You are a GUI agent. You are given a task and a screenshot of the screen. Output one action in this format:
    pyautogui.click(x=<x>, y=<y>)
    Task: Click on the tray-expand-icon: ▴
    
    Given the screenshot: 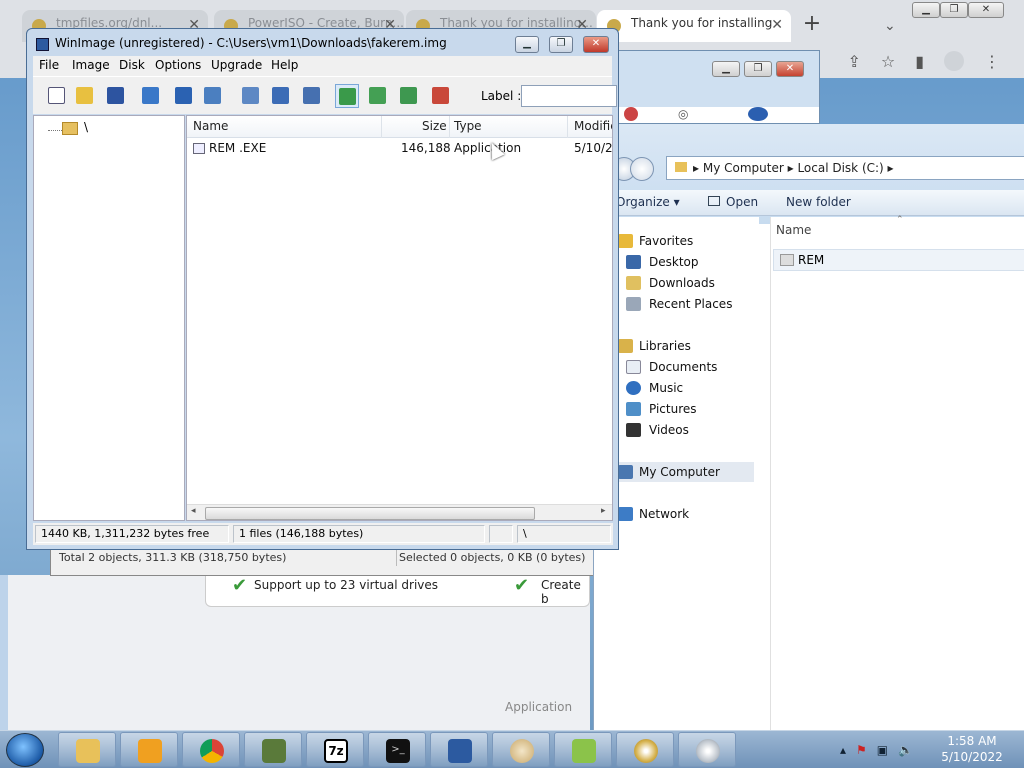 What is the action you would take?
    pyautogui.click(x=843, y=750)
    